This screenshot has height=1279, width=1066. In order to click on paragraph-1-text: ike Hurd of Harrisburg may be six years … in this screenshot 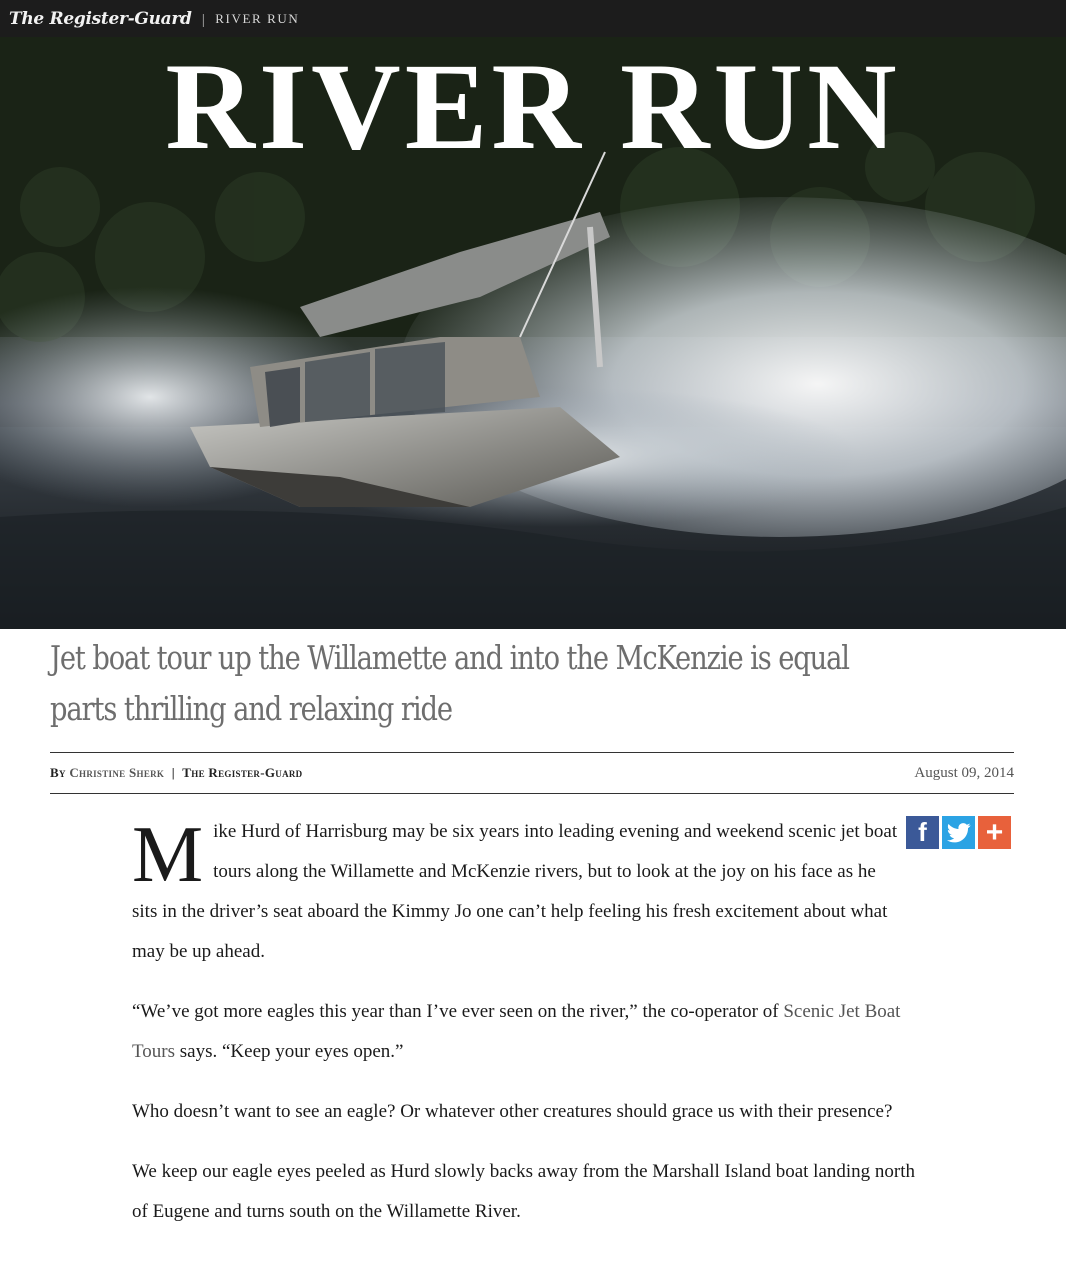, I will do `click(515, 891)`.